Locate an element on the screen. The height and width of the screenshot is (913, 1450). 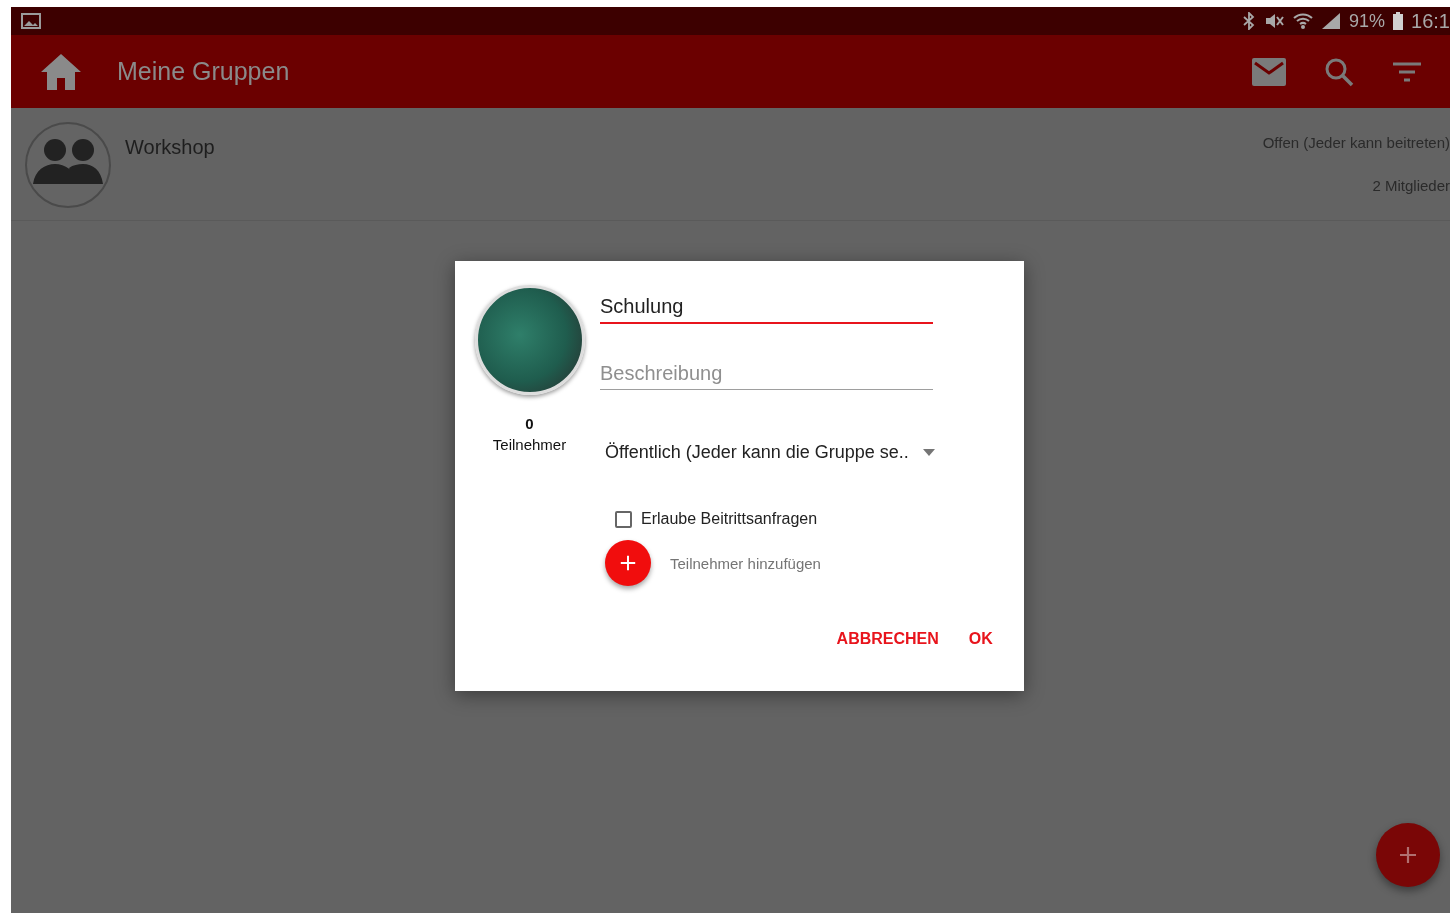
battery-percent: 91% is located at coordinates (1367, 21).